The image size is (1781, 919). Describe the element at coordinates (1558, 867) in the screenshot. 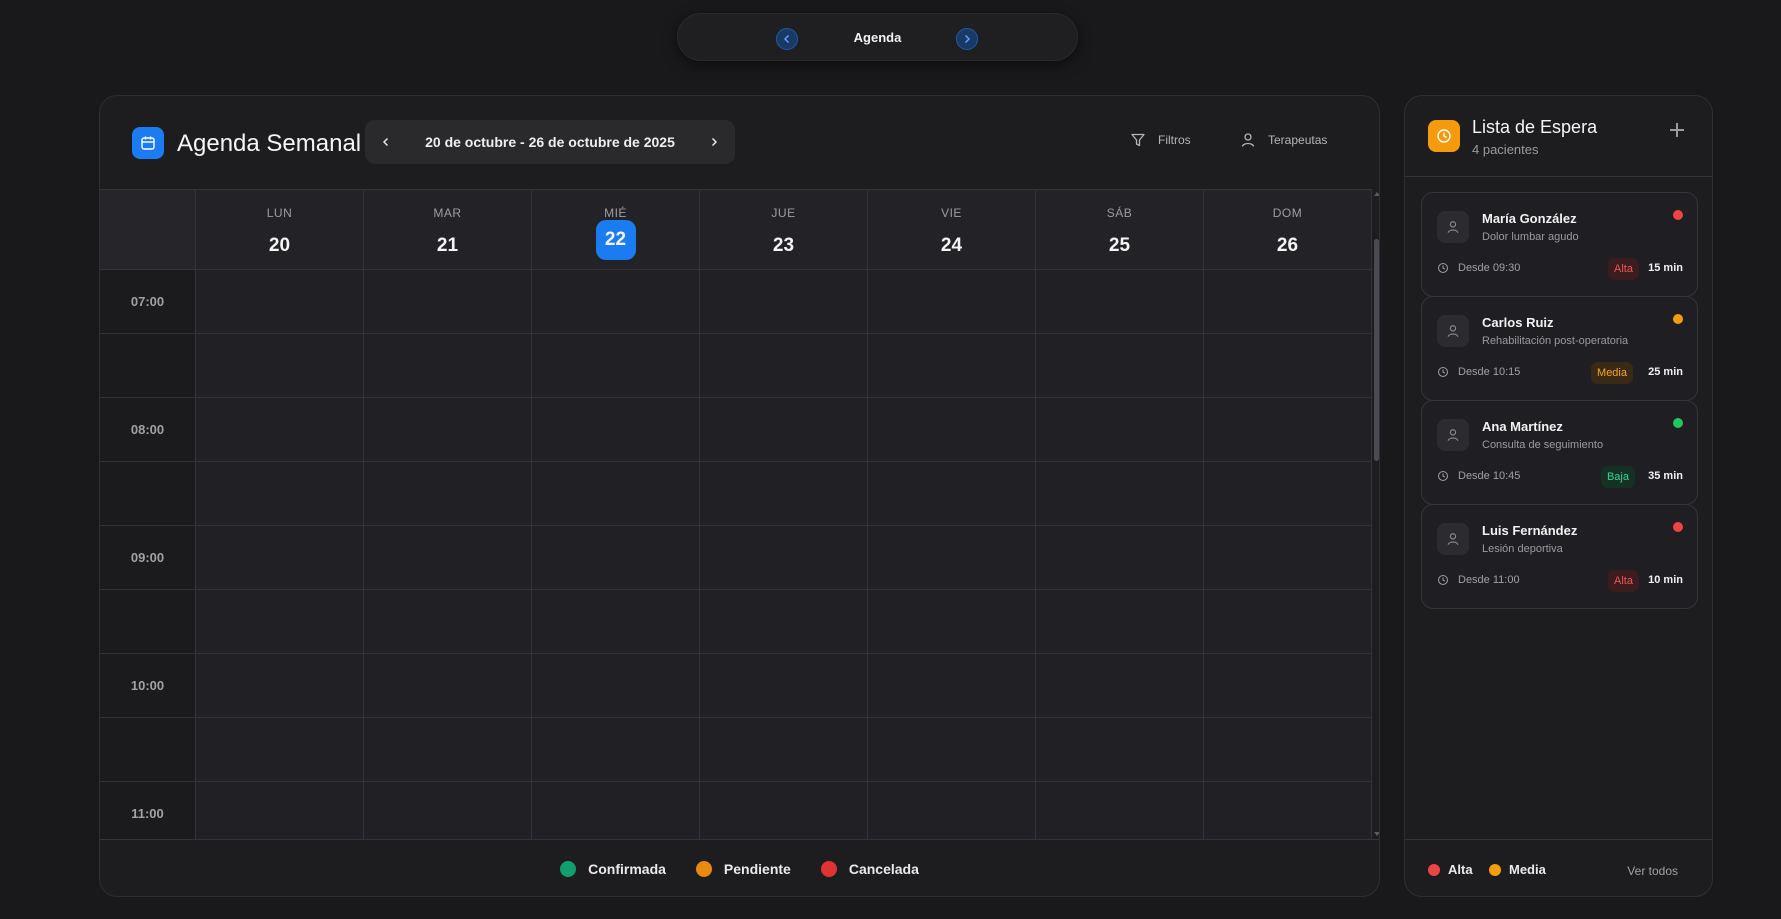

I see `waiting-list-footer: Alta Media Ver todos` at that location.